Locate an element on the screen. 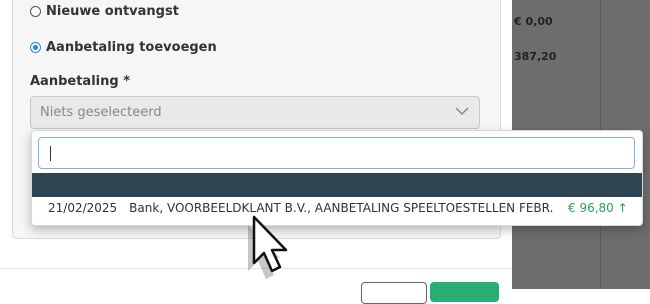 Image resolution: width=650 pixels, height=304 pixels. option-amount: € 96,80 ↑ is located at coordinates (598, 208).